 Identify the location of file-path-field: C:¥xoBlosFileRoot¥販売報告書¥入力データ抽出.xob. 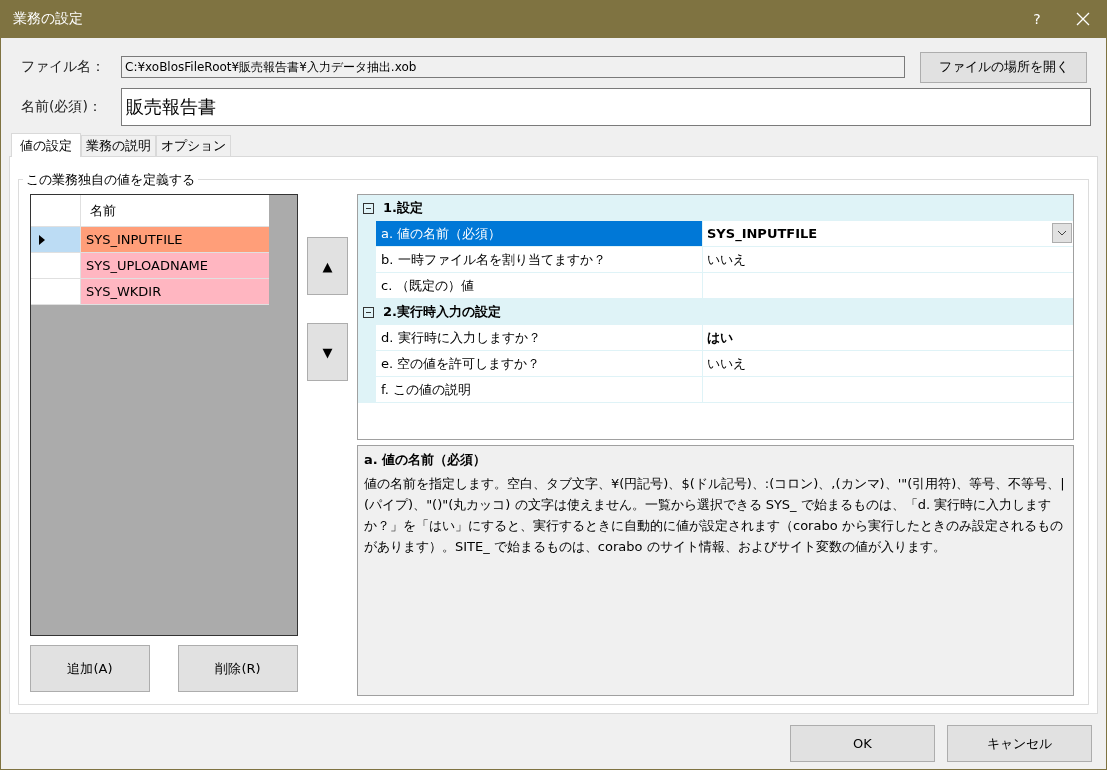
(513, 67).